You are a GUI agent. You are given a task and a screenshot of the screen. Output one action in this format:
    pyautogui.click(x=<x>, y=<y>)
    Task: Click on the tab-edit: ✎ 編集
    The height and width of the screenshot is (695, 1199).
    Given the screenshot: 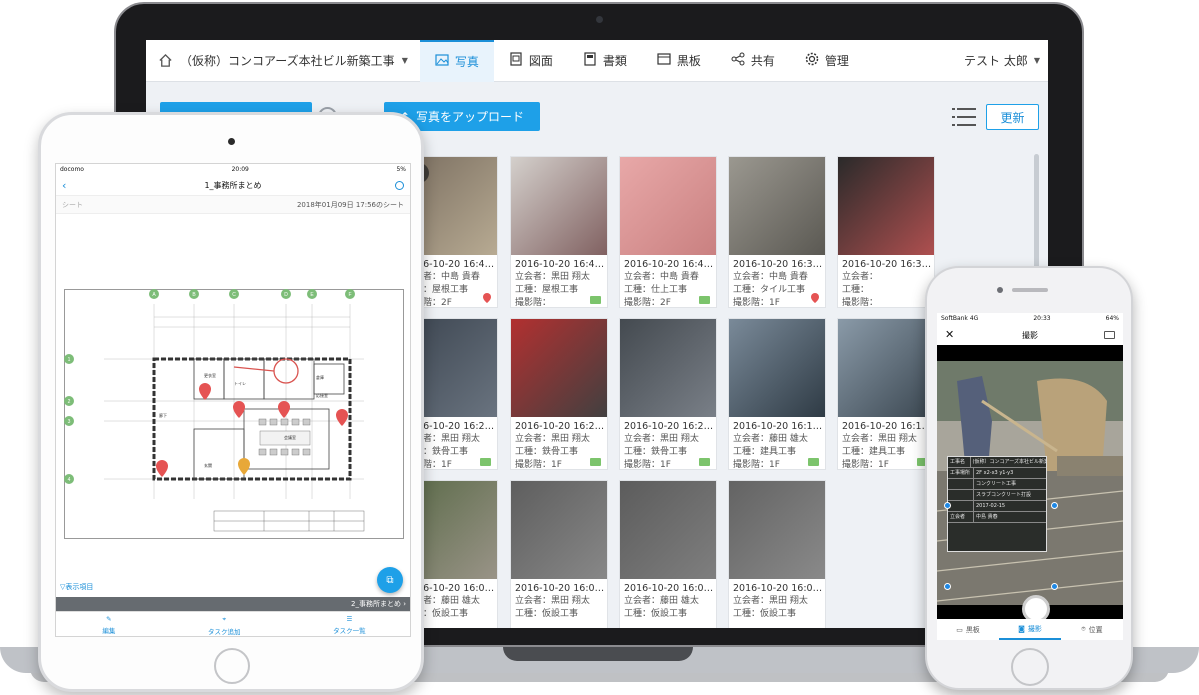 What is the action you would take?
    pyautogui.click(x=108, y=625)
    